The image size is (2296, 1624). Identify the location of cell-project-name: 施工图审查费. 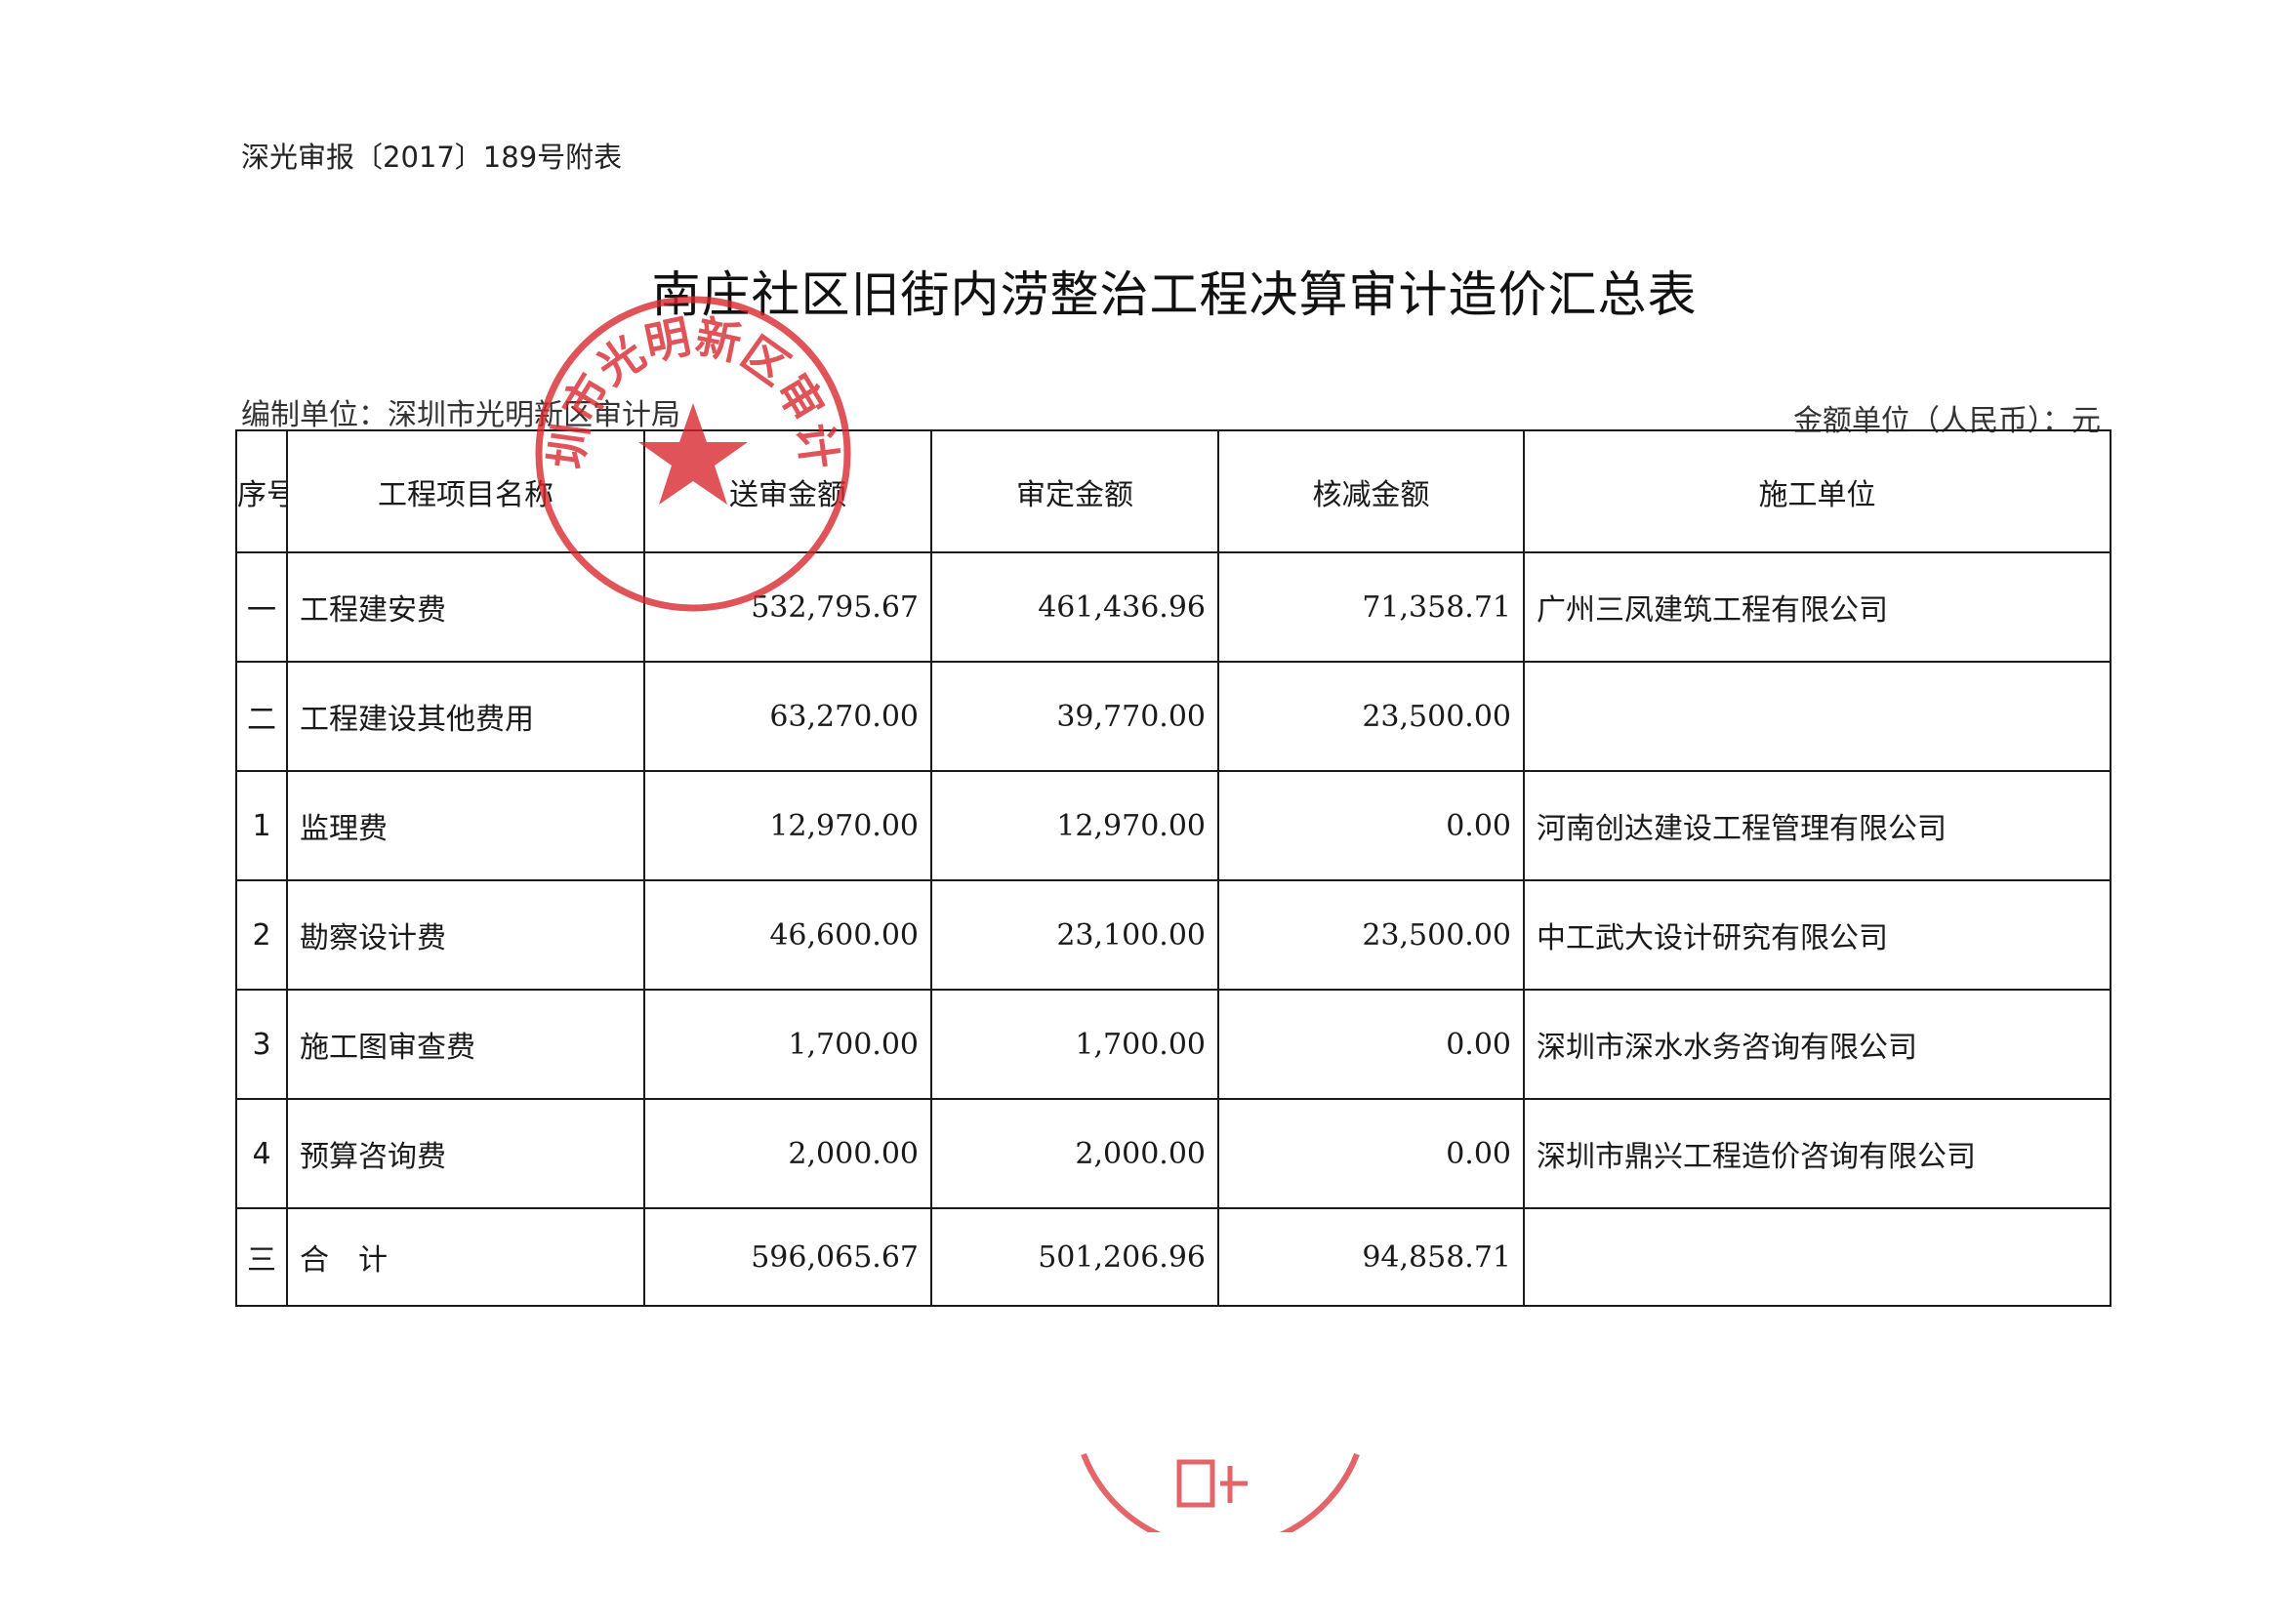
(465, 1044).